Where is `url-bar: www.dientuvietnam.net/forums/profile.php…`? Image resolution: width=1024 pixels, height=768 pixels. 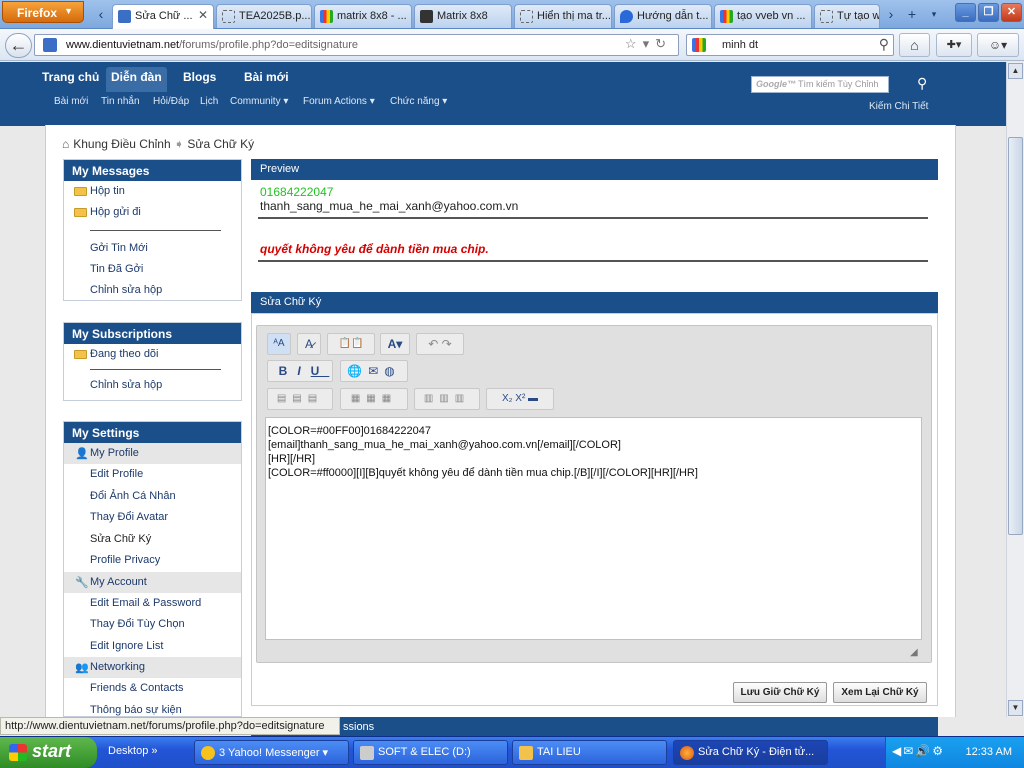 url-bar: www.dientuvietnam.net/forums/profile.php… is located at coordinates (356, 45).